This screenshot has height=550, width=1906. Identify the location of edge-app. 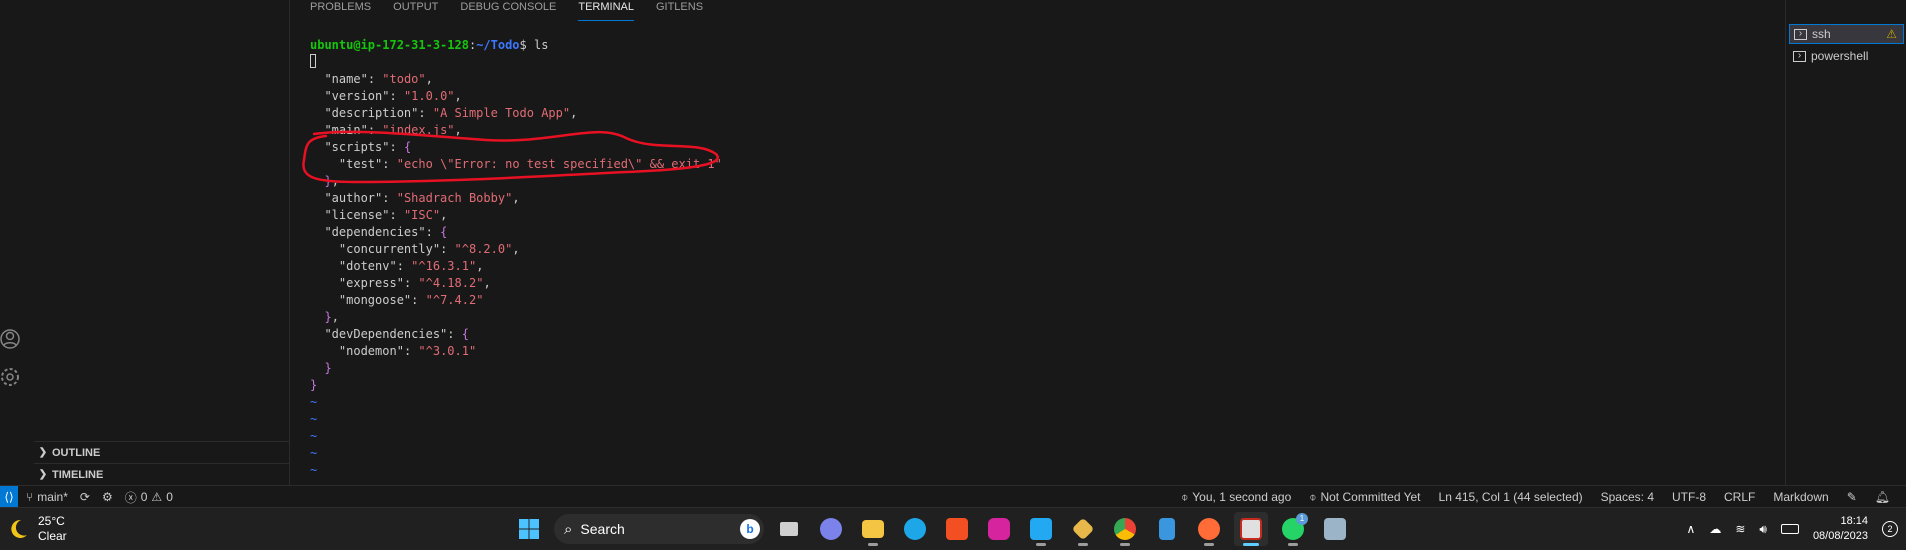
(915, 529).